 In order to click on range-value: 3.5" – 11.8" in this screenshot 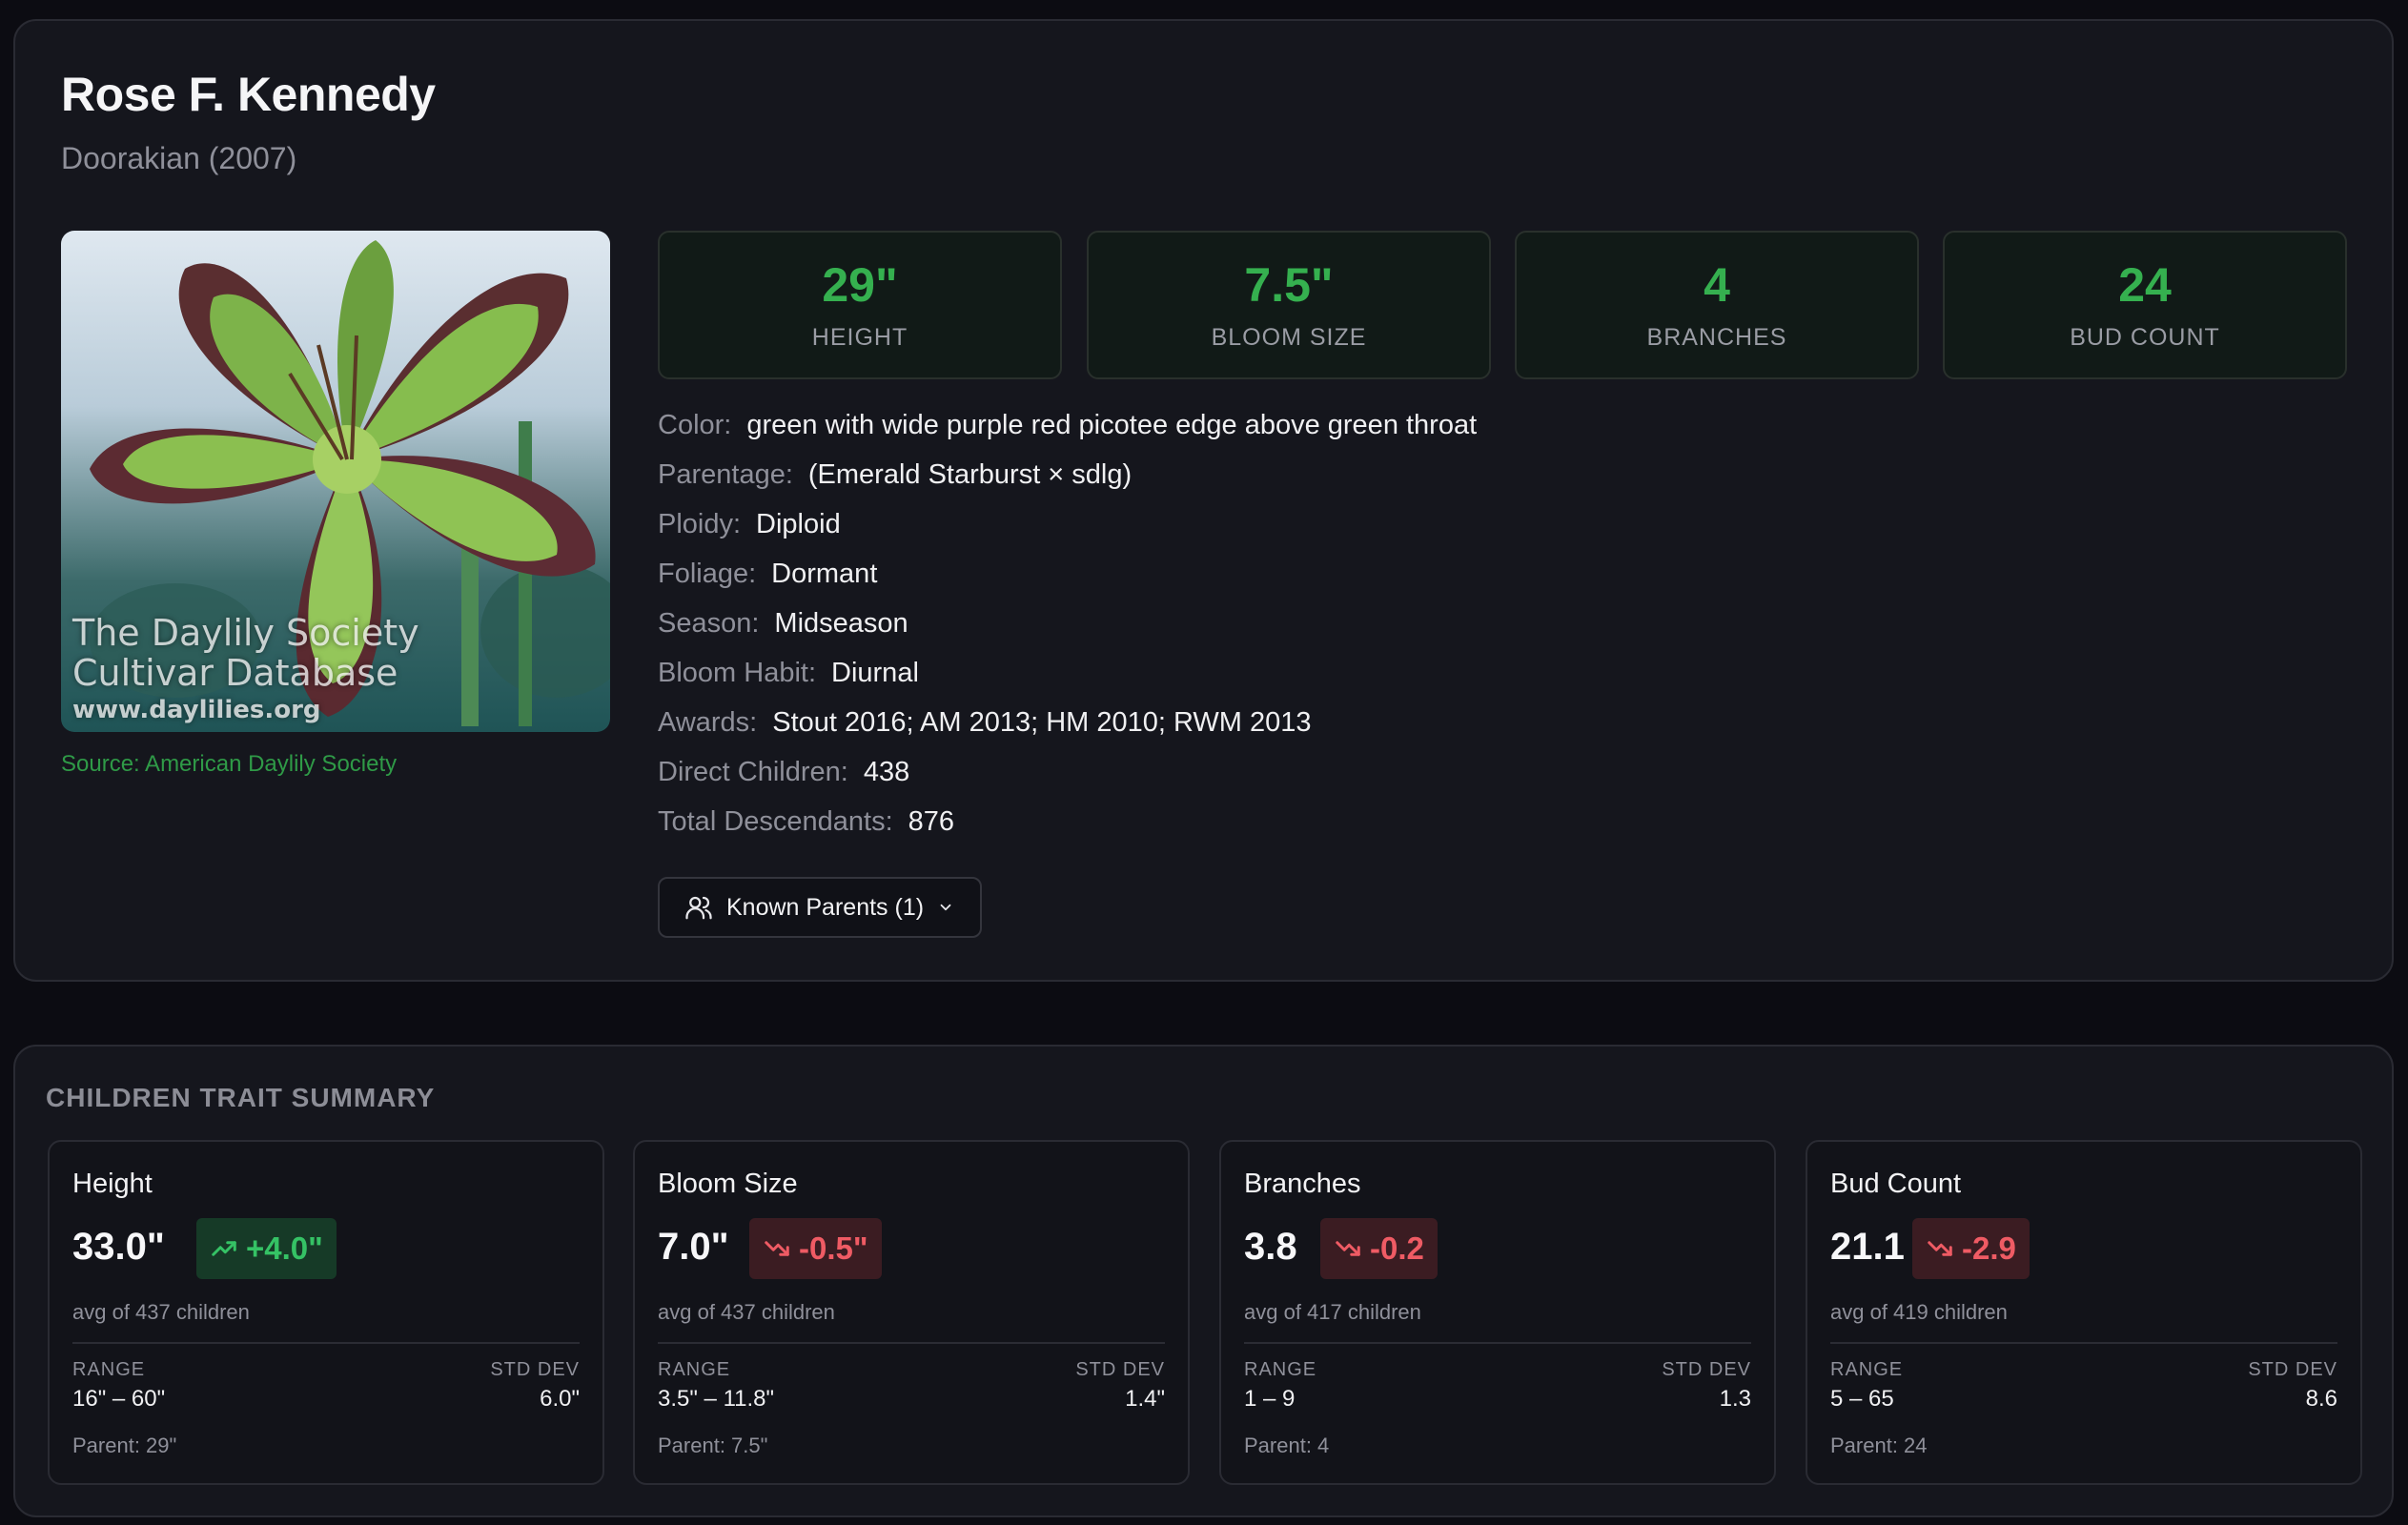, I will do `click(716, 1399)`.